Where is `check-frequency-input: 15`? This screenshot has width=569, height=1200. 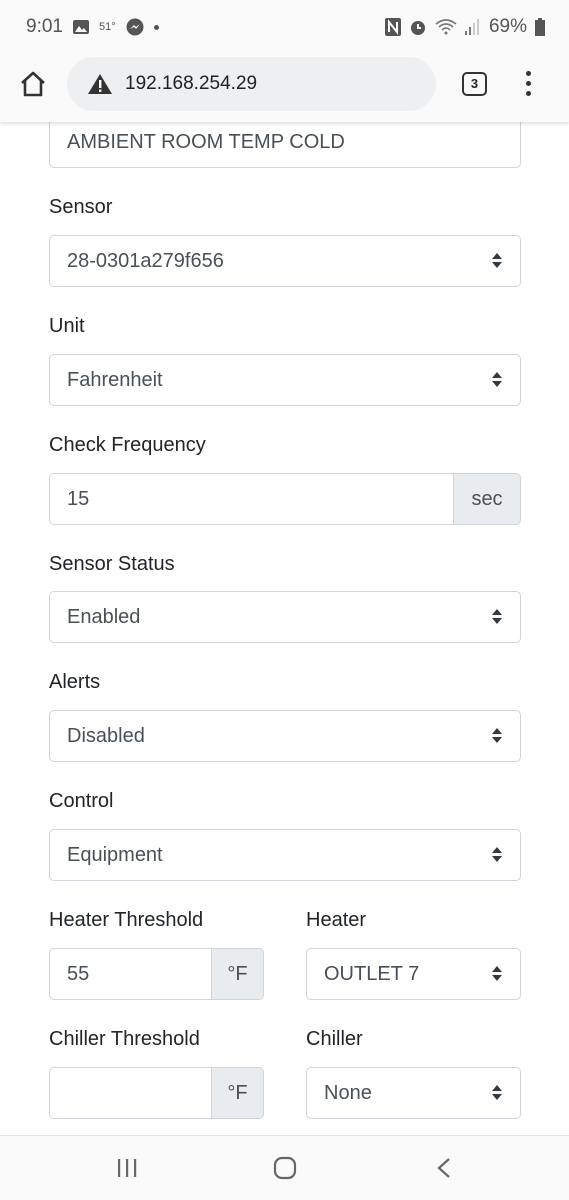 check-frequency-input: 15 is located at coordinates (251, 499).